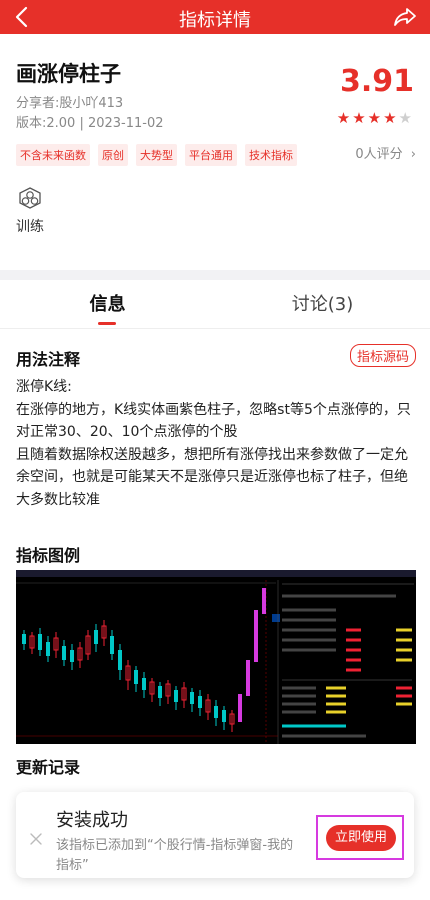 The height and width of the screenshot is (900, 430). Describe the element at coordinates (406, 118) in the screenshot. I see `star-empty-icon: ★` at that location.